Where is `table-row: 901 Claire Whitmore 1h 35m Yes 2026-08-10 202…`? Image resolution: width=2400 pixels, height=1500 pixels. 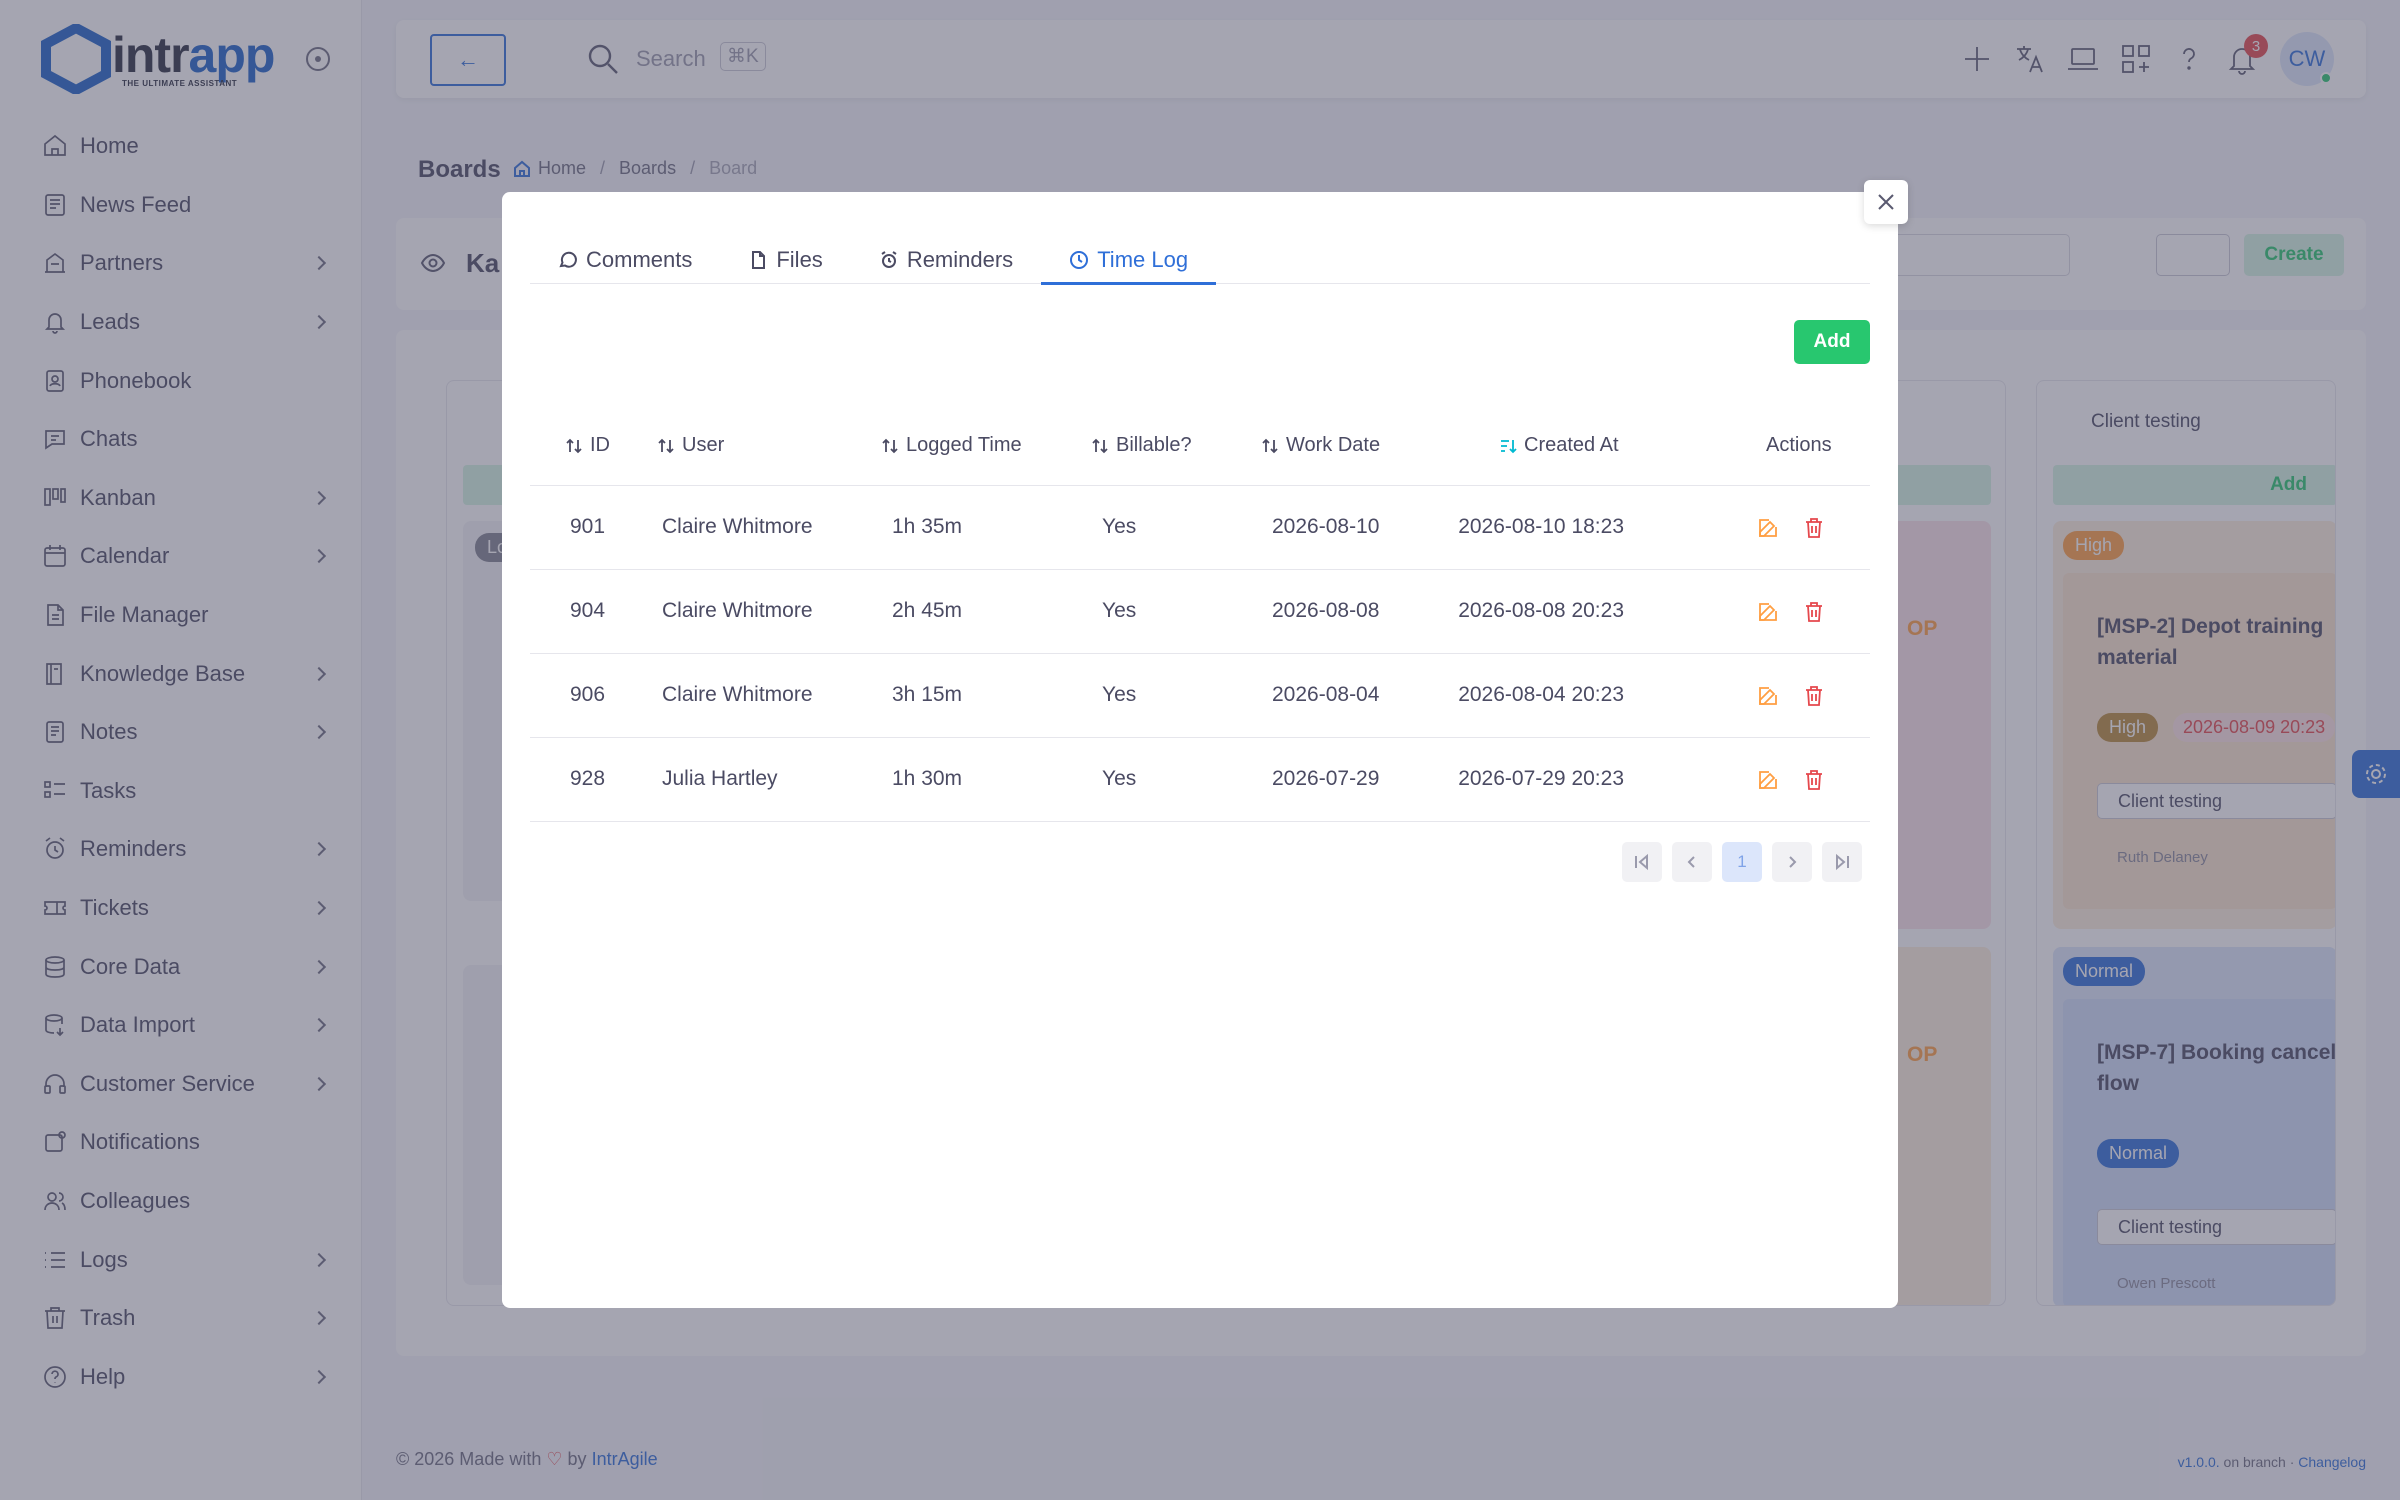 table-row: 901 Claire Whitmore 1h 35m Yes 2026-08-10 202… is located at coordinates (1200, 528).